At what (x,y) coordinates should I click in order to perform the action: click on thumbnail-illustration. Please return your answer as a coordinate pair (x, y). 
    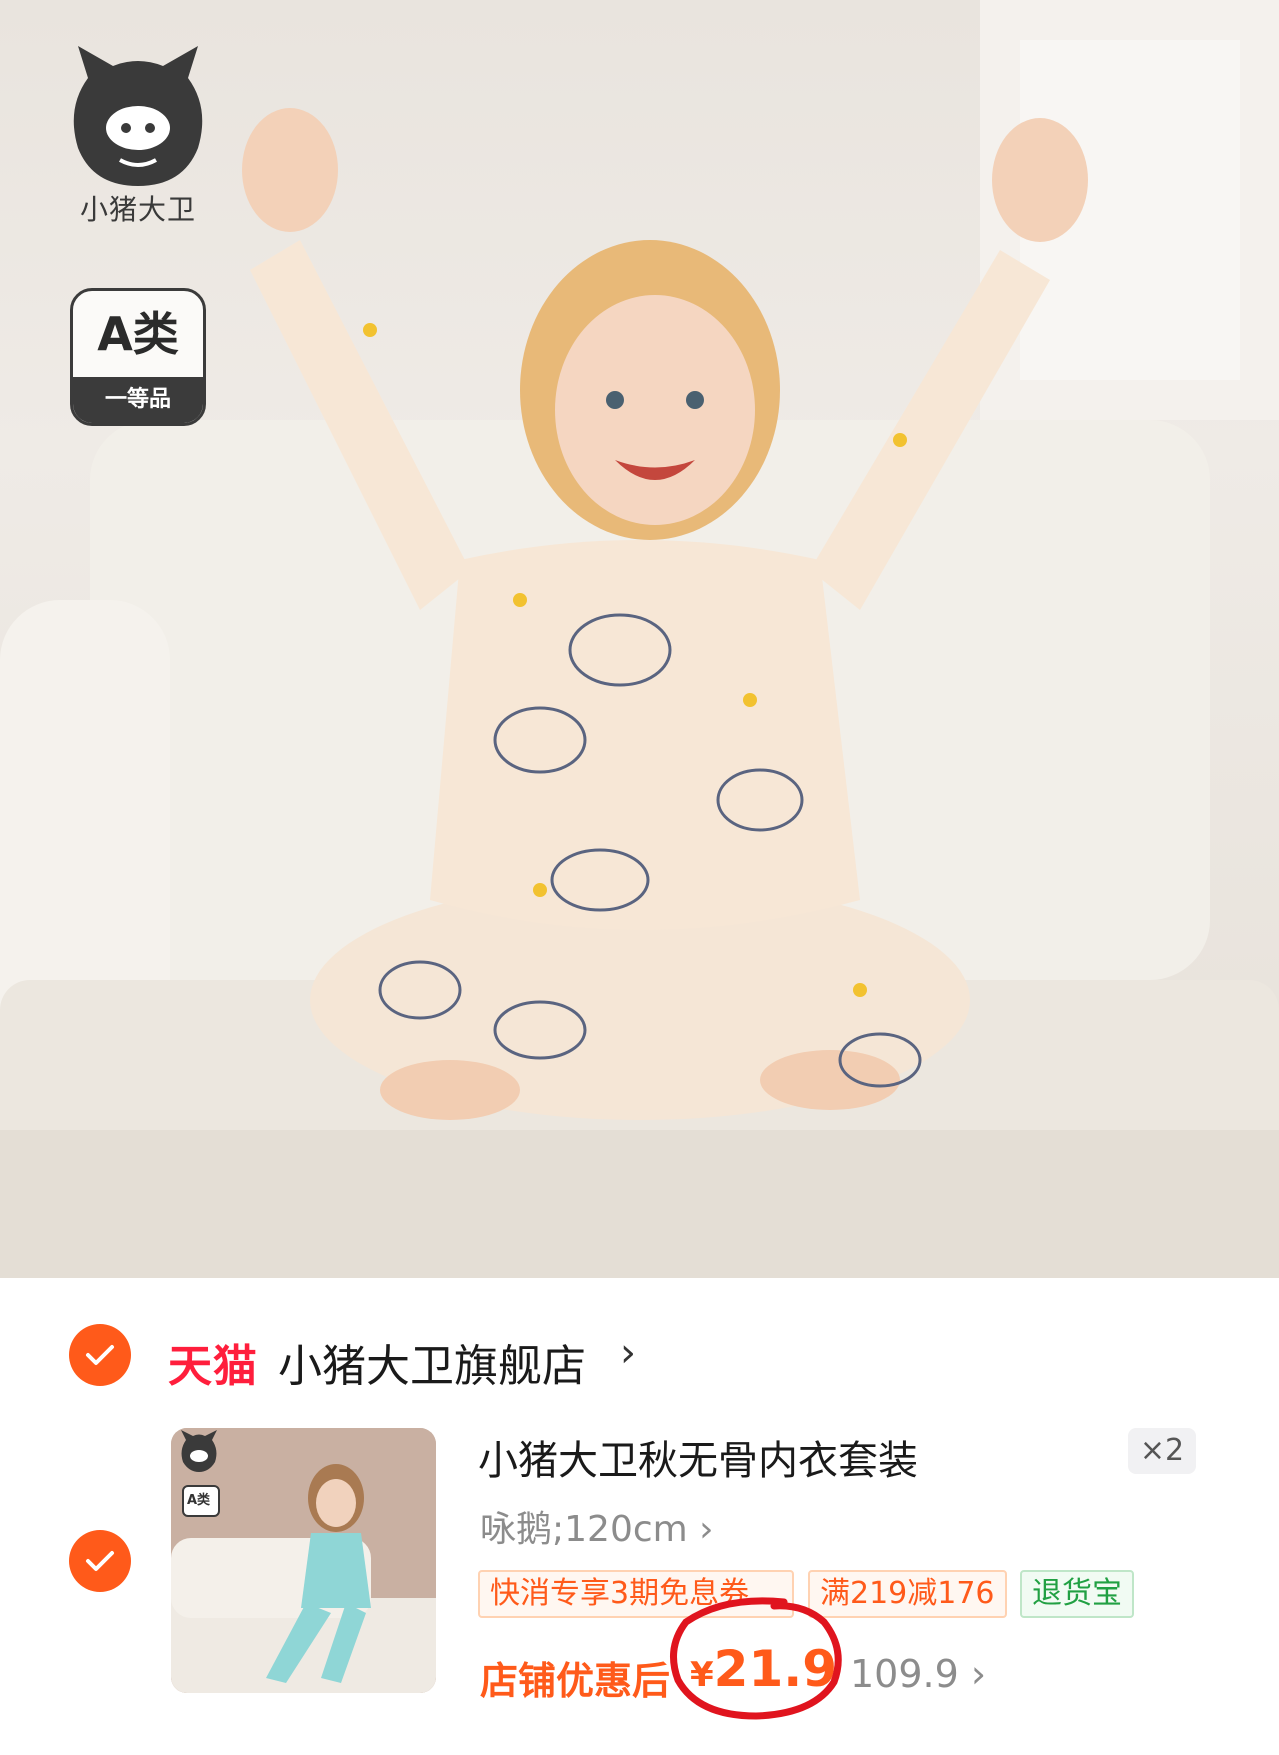
    Looking at the image, I should click on (303, 1560).